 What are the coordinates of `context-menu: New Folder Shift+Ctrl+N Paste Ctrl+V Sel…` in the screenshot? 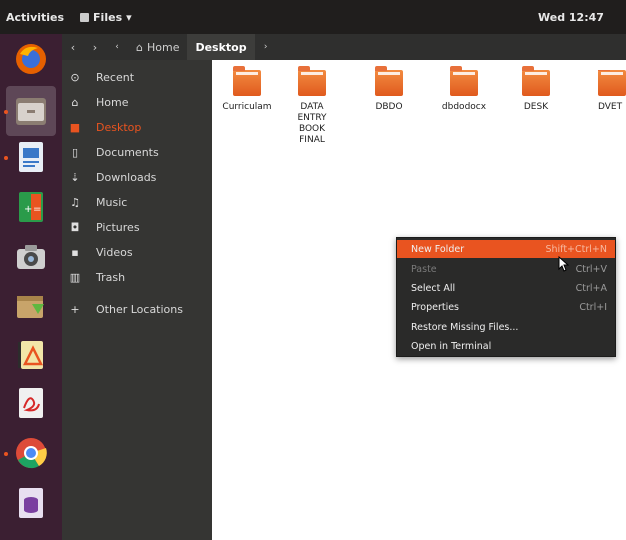 It's located at (506, 297).